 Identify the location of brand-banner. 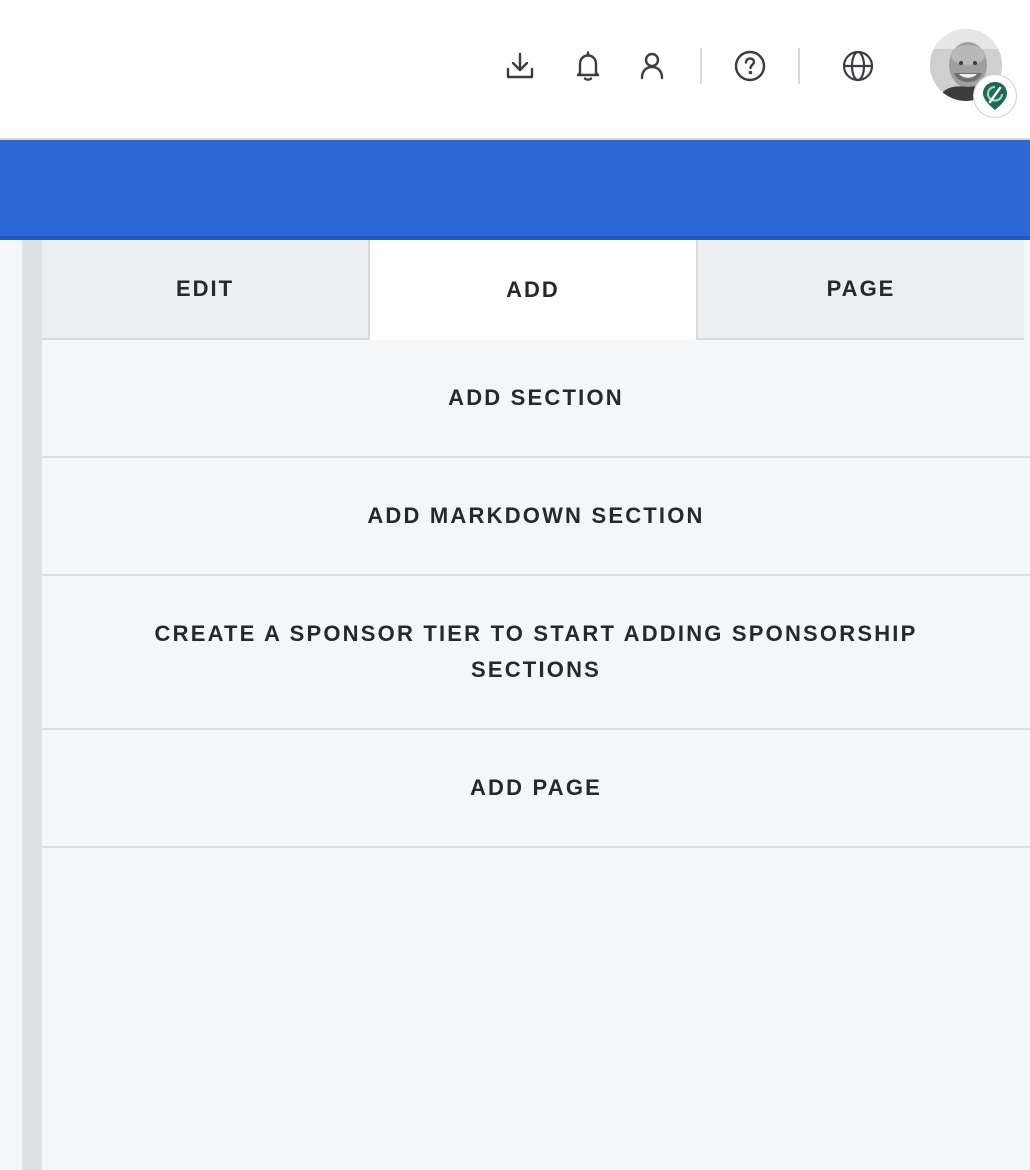
(515, 190).